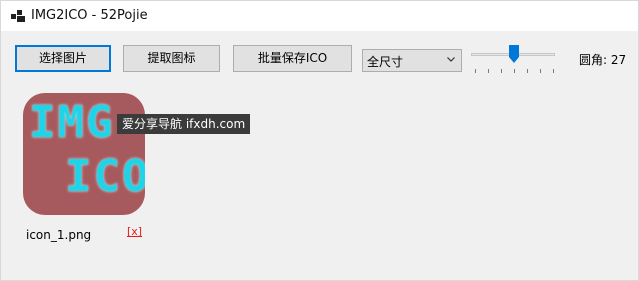 This screenshot has height=281, width=639. I want to click on title-bar: IMG2ICO - 52Pojie, so click(319, 16).